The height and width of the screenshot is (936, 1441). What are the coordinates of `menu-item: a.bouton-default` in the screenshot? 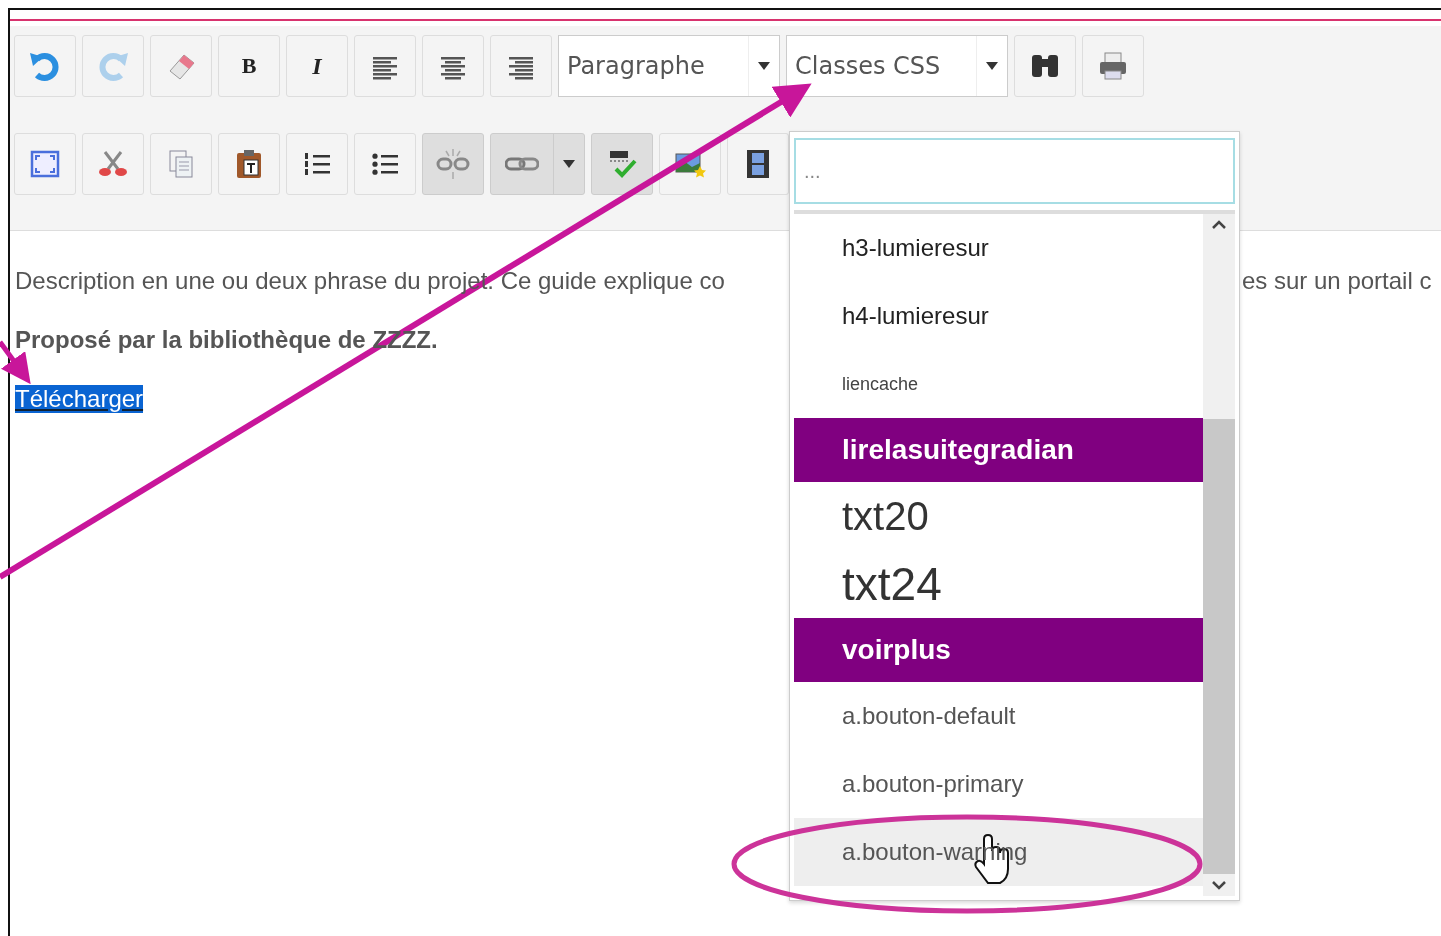 It's located at (998, 716).